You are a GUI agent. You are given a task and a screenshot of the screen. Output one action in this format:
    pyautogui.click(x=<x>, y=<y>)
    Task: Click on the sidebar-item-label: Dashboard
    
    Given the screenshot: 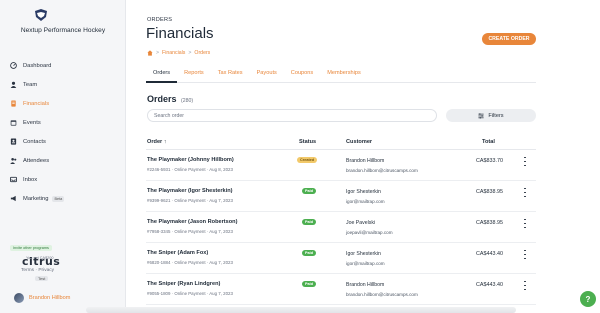 What is the action you would take?
    pyautogui.click(x=37, y=65)
    